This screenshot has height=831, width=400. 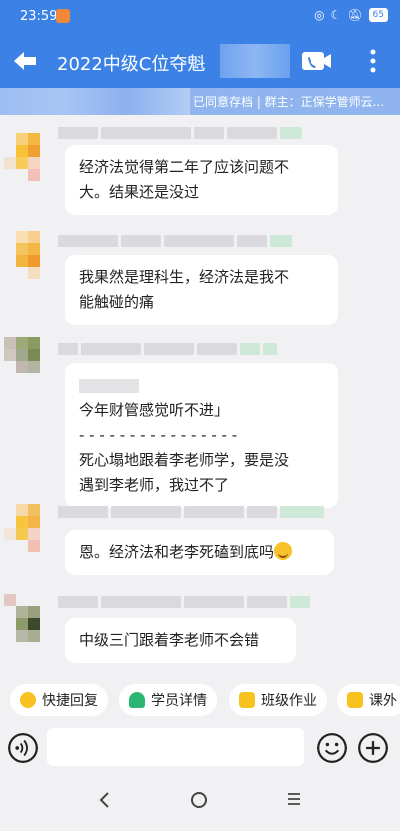 What do you see at coordinates (247, 700) in the screenshot?
I see `homework-icon` at bounding box center [247, 700].